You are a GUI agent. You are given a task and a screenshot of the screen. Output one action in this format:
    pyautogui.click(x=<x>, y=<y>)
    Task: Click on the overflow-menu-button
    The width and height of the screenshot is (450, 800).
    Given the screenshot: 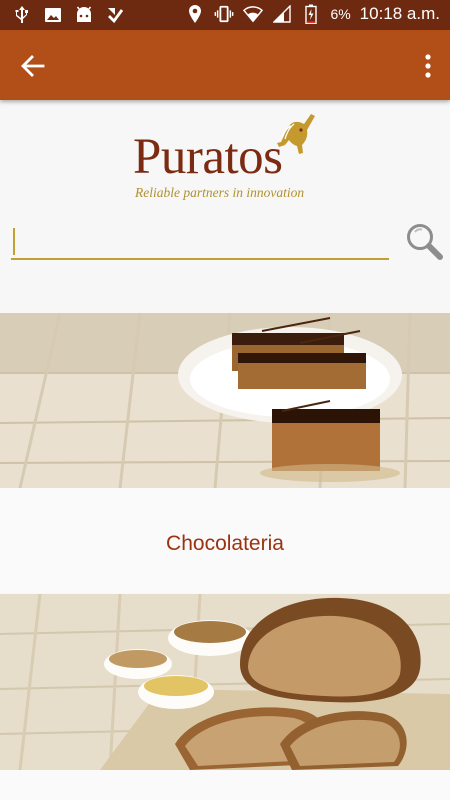 What is the action you would take?
    pyautogui.click(x=428, y=66)
    